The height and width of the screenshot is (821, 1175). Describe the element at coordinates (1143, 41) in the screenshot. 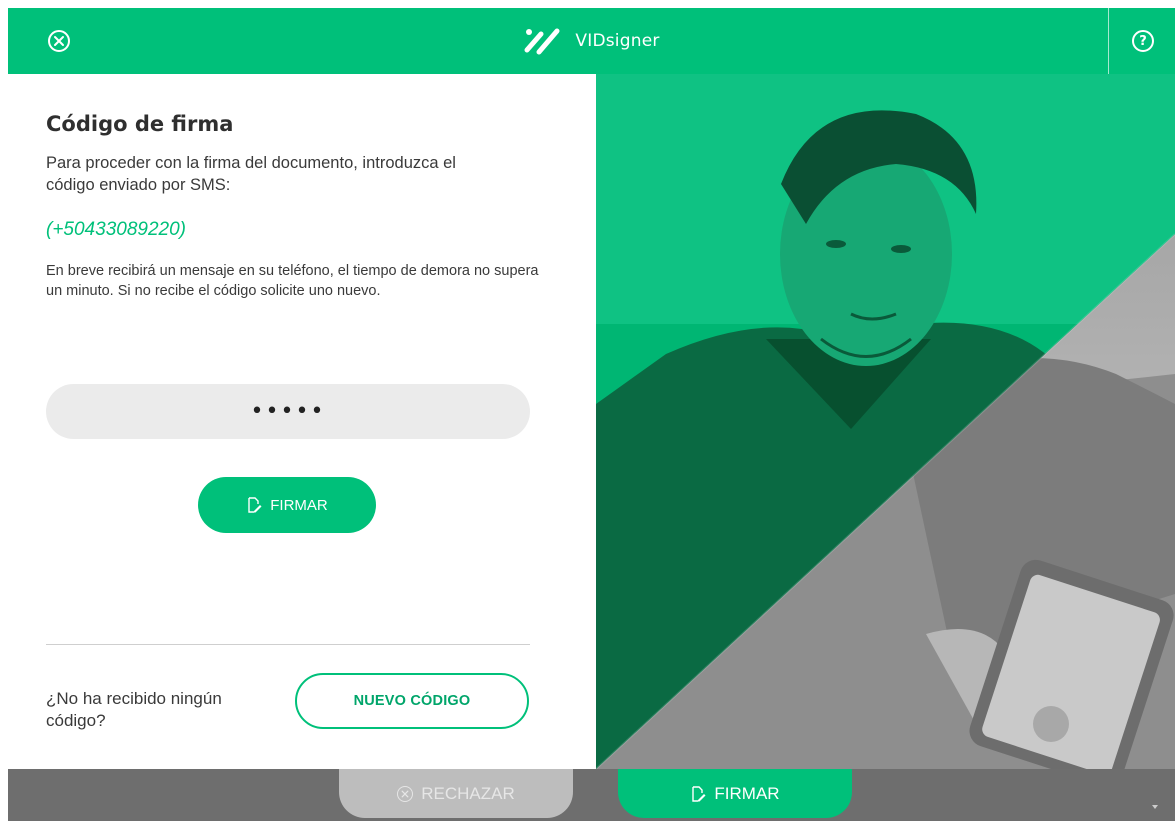

I see `help-icon: ?` at that location.